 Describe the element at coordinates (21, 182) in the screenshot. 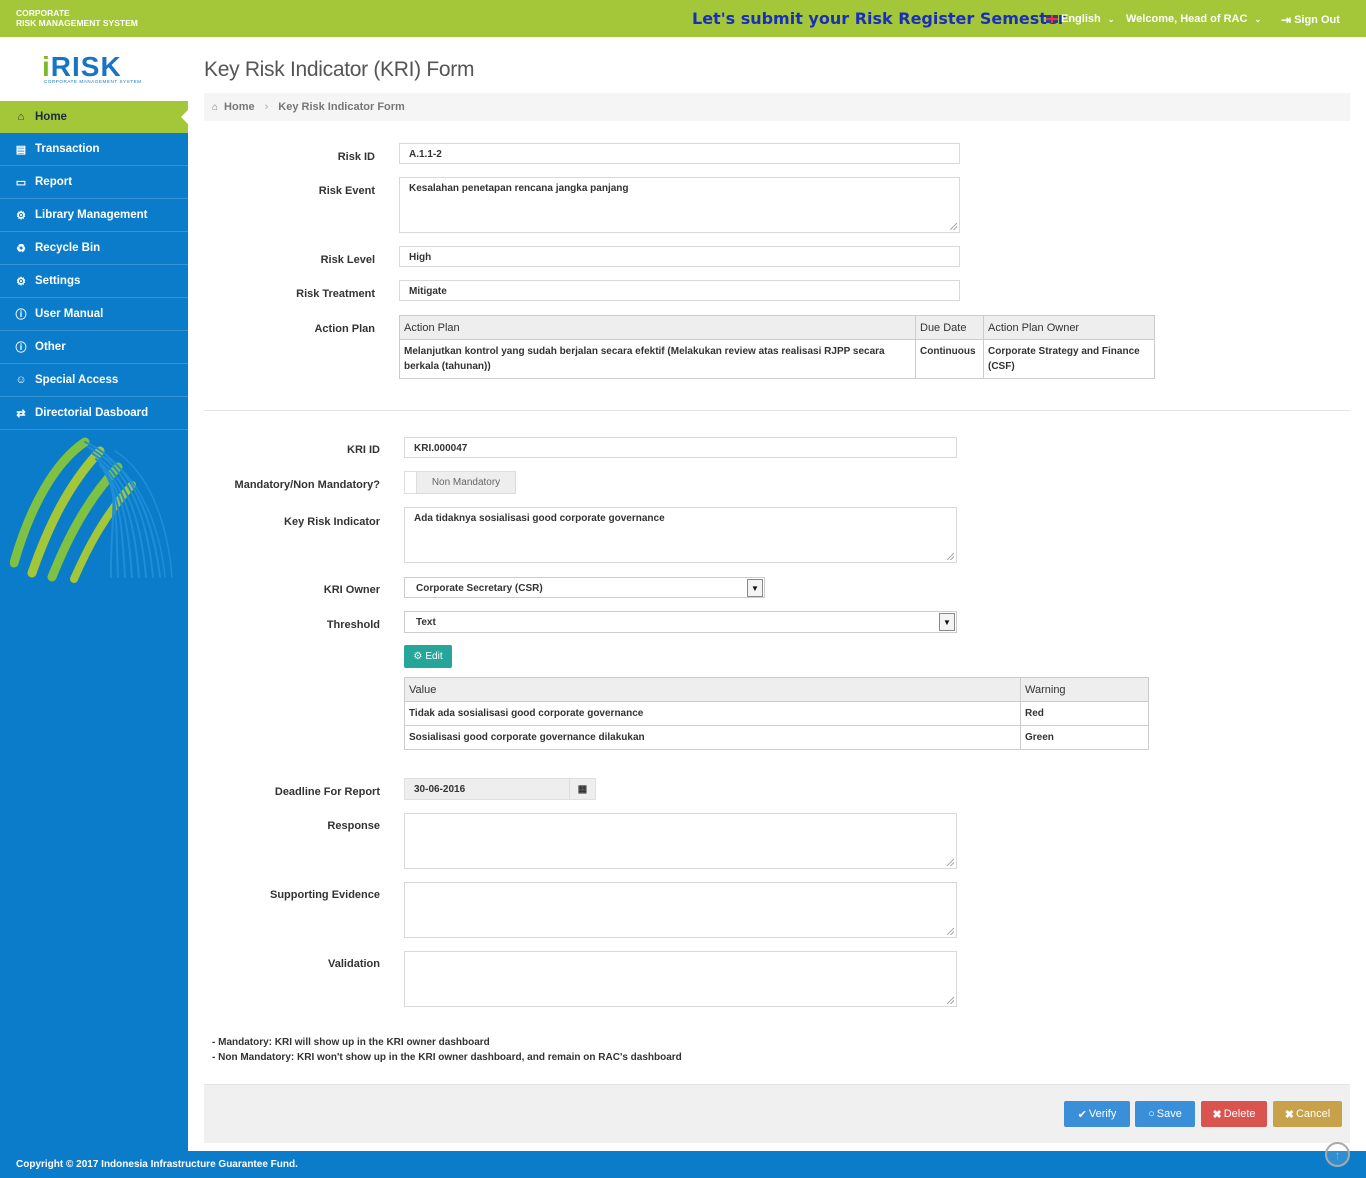

I see `folder-icon: ▭` at that location.